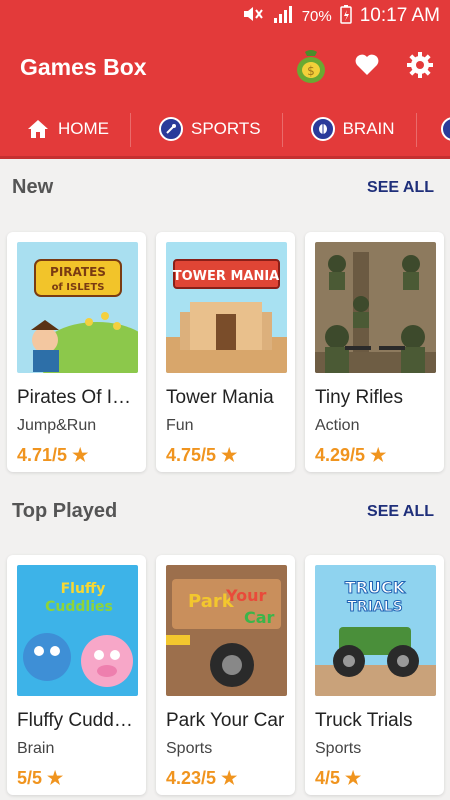  I want to click on more-category-icon, so click(445, 129).